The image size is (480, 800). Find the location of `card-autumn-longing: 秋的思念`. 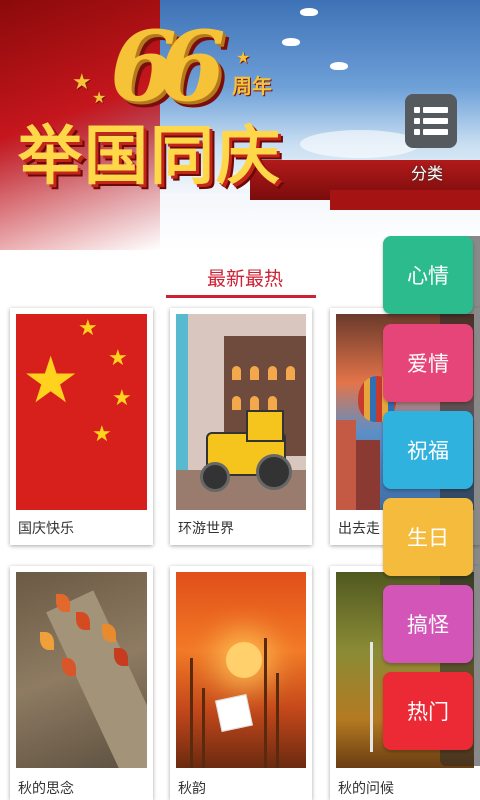

card-autumn-longing: 秋的思念 is located at coordinates (81, 683).